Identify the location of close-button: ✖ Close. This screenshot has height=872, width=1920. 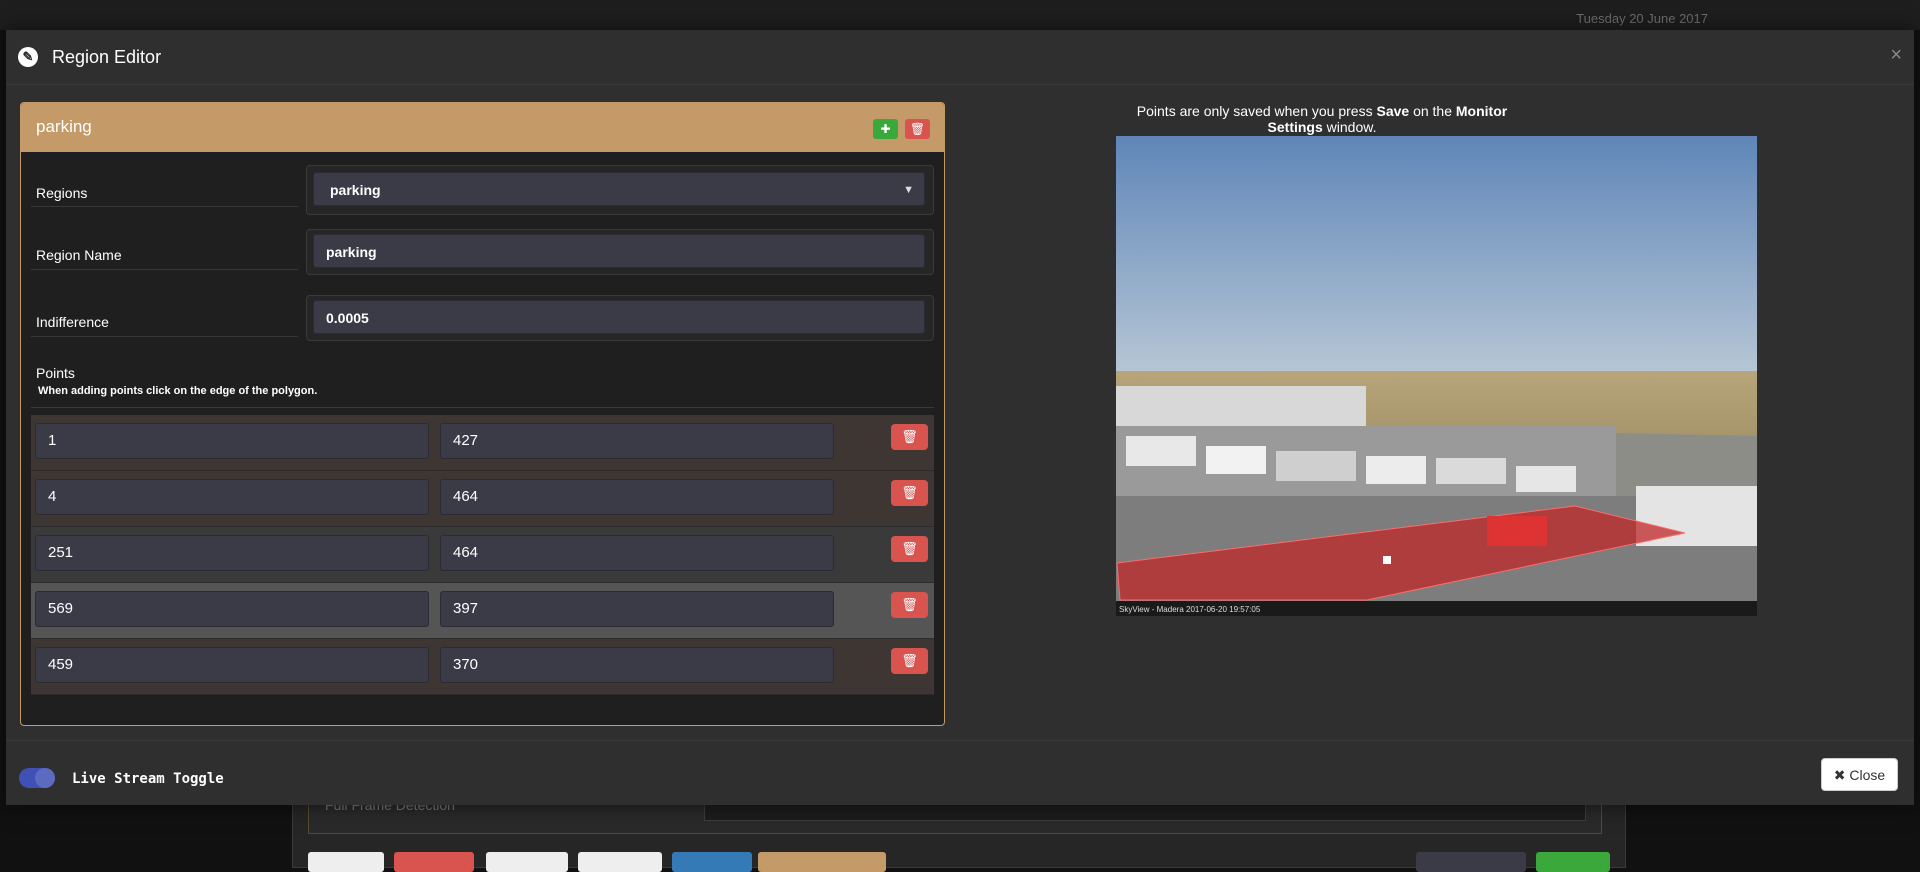
(1859, 774).